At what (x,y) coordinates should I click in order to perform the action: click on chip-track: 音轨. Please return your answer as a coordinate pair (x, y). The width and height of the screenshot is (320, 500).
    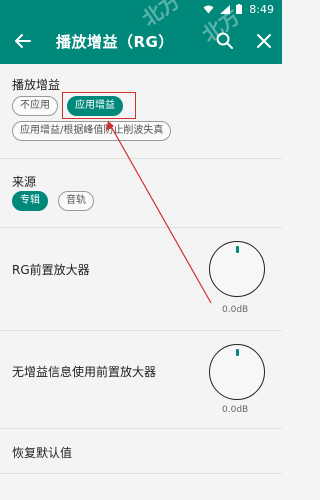
    Looking at the image, I should click on (76, 201).